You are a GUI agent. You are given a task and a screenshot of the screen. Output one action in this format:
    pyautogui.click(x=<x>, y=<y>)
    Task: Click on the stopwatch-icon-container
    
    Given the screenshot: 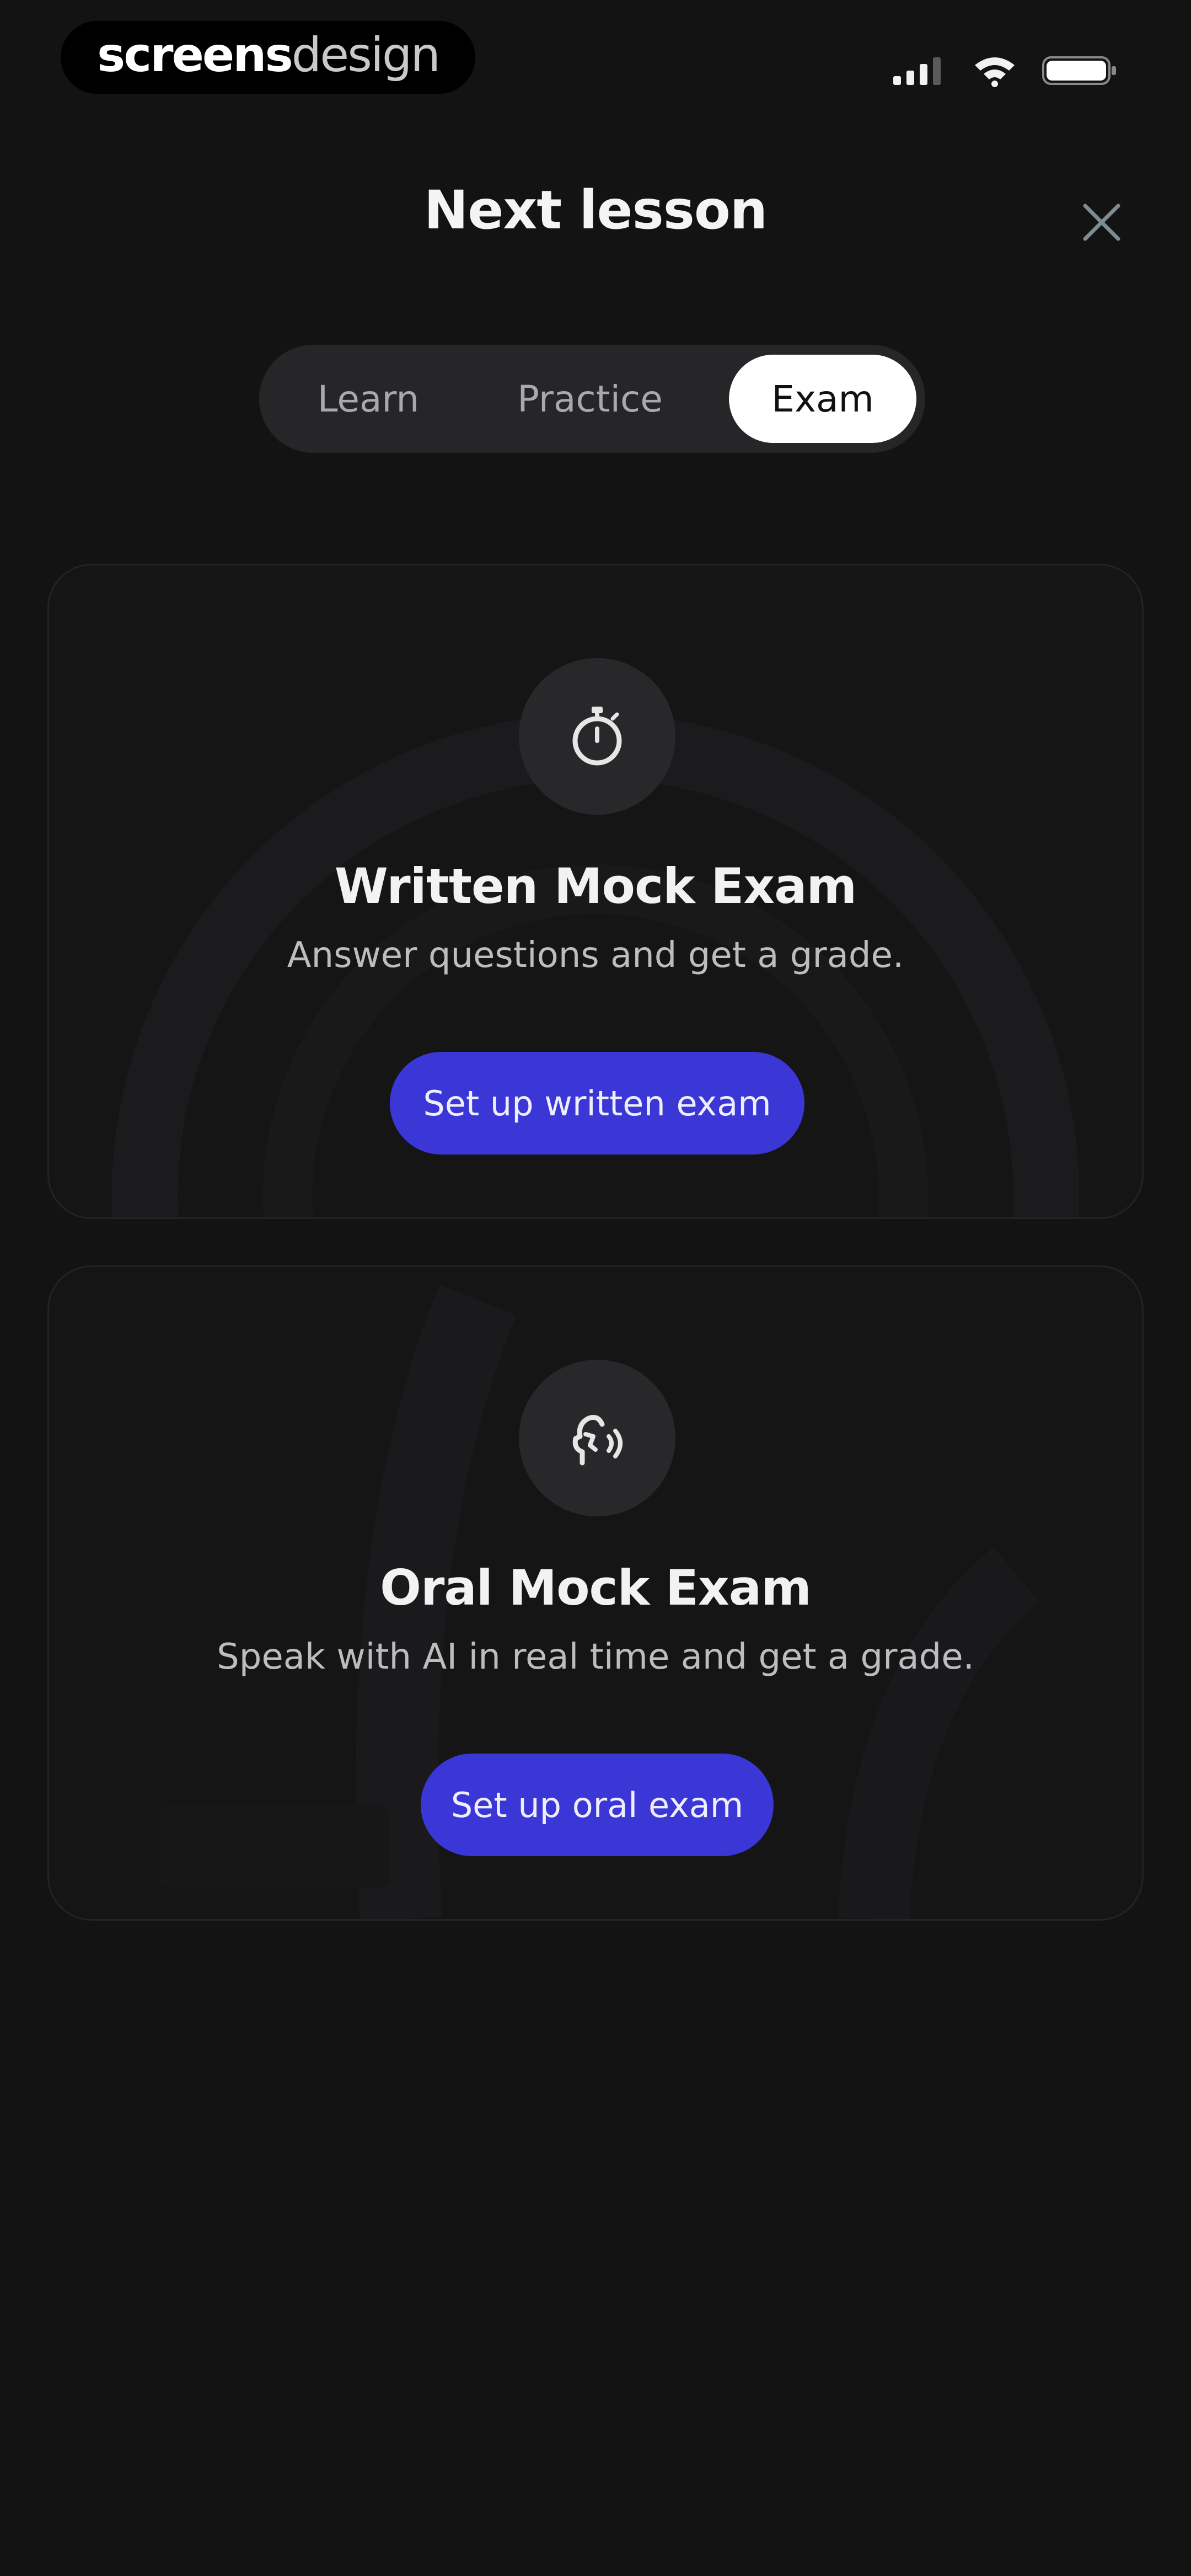 What is the action you would take?
    pyautogui.click(x=597, y=736)
    